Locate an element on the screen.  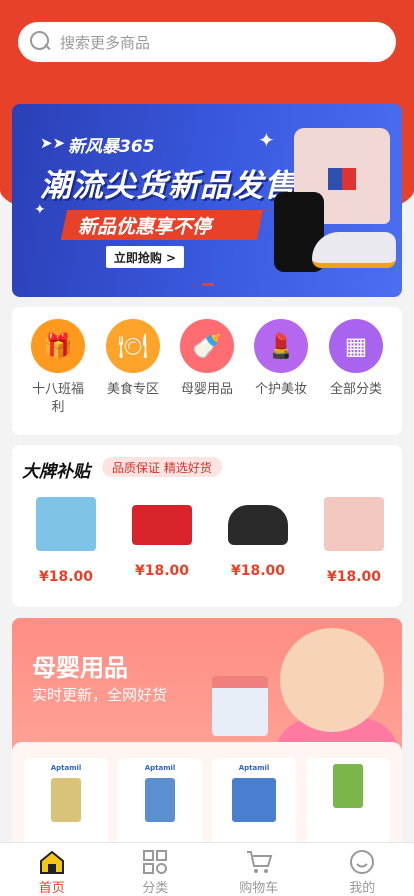
section-title: 母婴用品 is located at coordinates (80, 668).